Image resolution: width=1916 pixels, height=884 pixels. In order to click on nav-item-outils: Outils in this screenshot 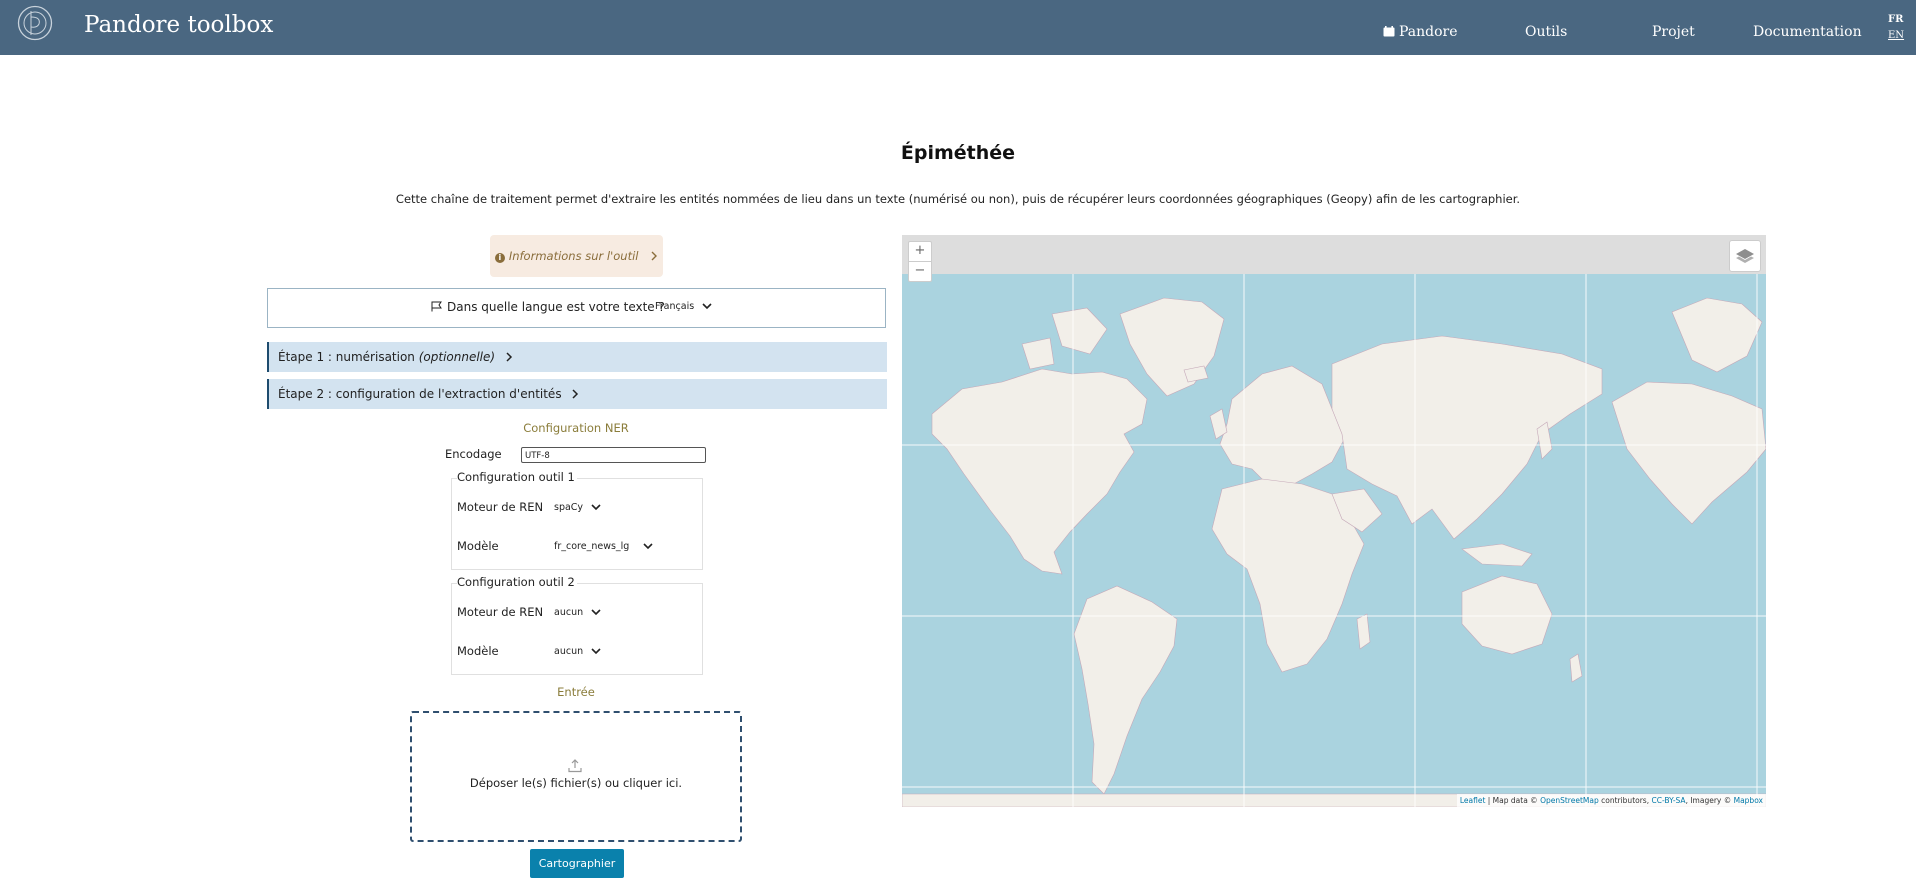, I will do `click(1546, 32)`.